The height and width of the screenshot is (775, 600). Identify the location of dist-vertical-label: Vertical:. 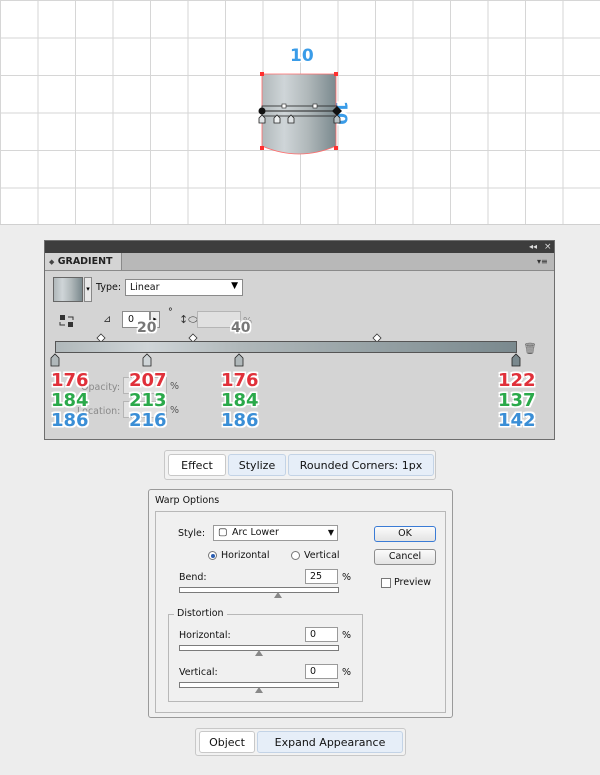
(198, 672).